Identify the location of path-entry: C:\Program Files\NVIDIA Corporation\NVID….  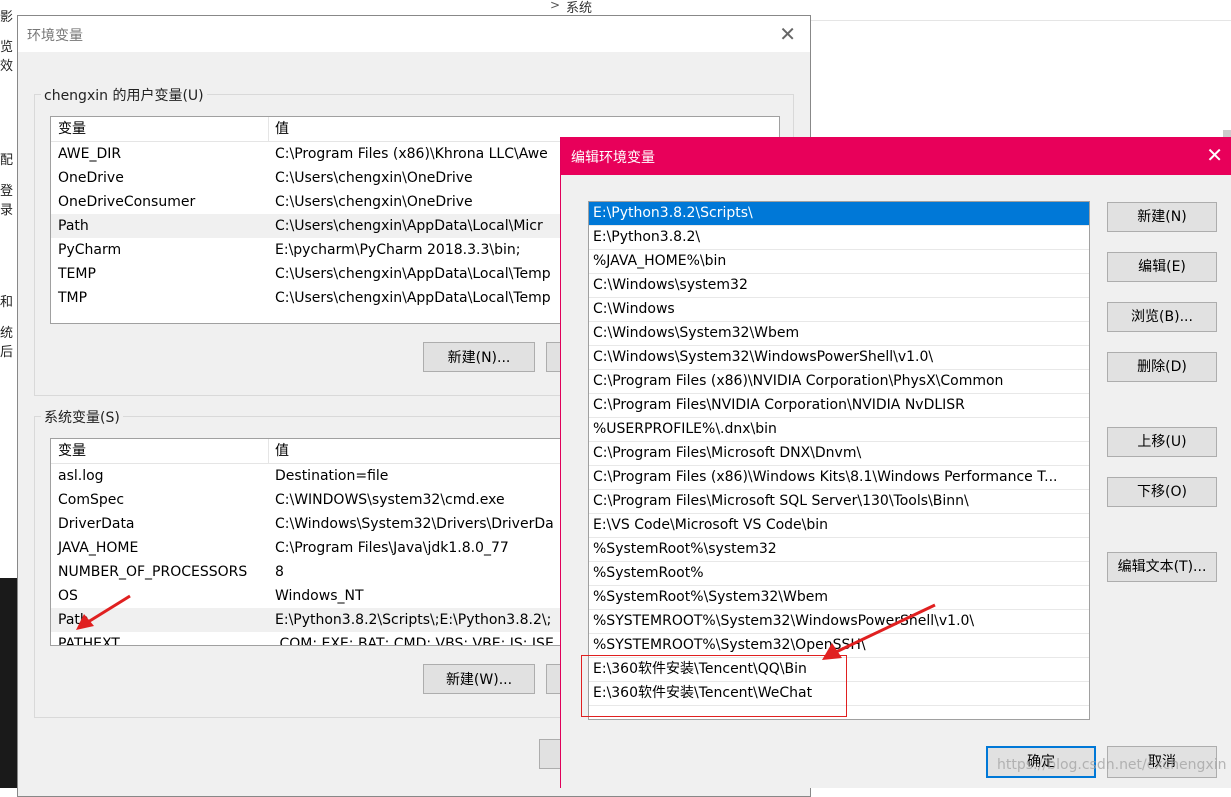
(839, 406).